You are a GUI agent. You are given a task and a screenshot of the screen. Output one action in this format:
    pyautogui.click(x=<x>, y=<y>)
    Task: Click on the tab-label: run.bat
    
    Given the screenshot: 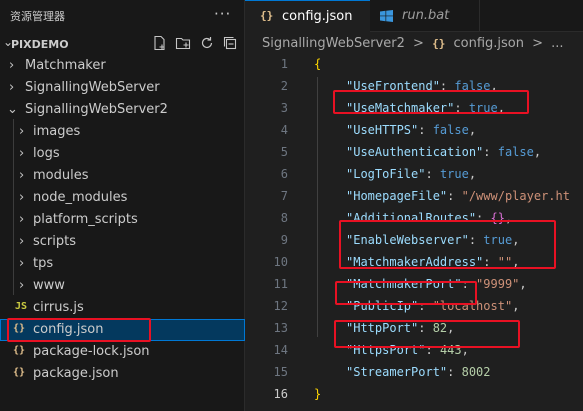 What is the action you would take?
    pyautogui.click(x=426, y=15)
    